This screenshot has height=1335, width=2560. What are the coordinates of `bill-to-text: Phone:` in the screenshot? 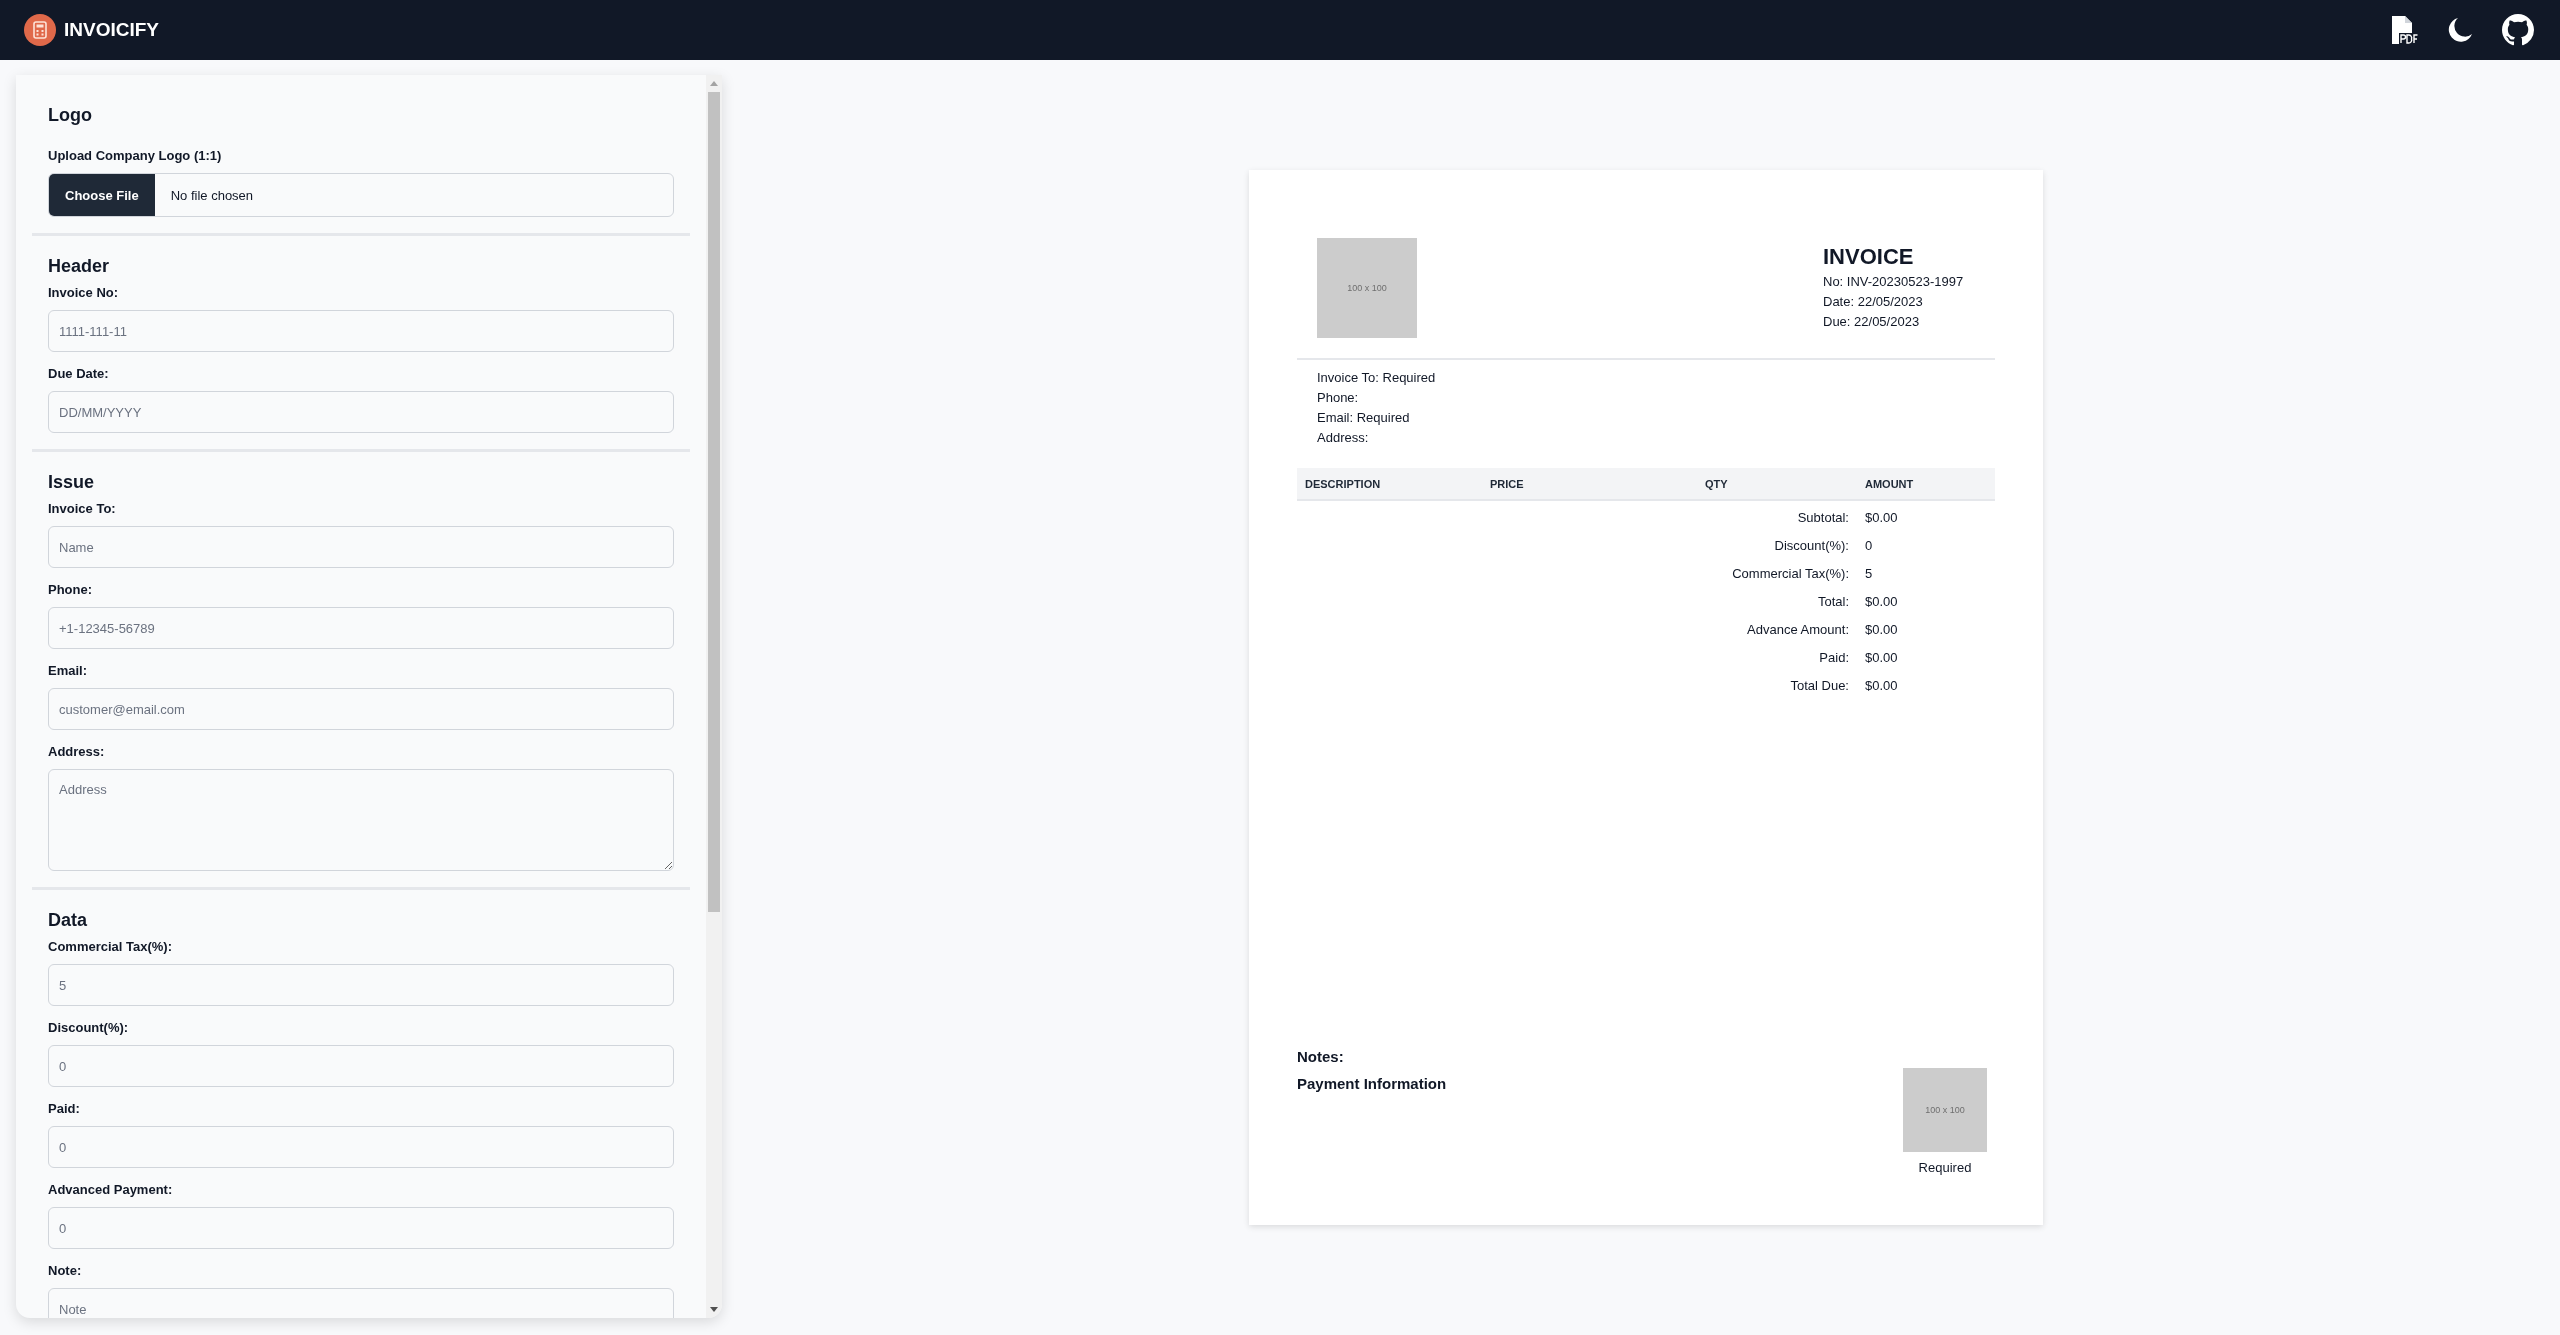 It's located at (1338, 398).